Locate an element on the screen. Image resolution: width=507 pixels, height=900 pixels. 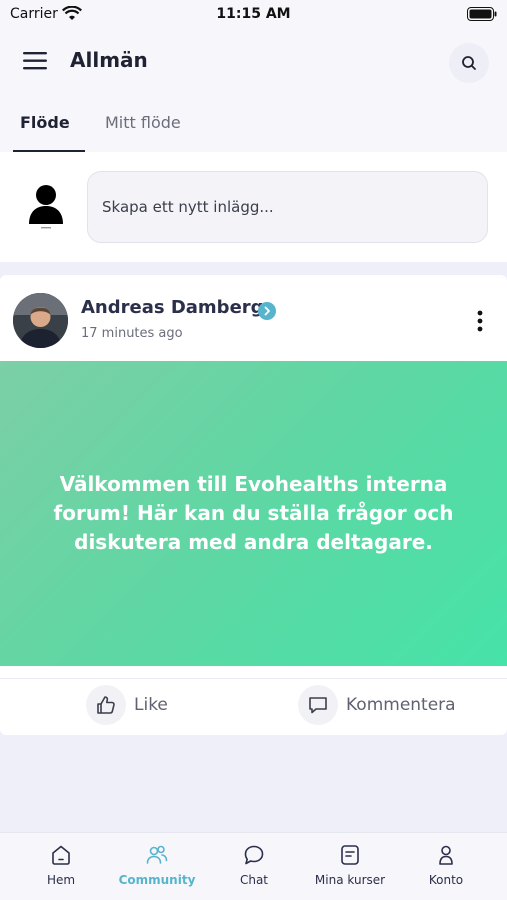
author-photo is located at coordinates (40, 320).